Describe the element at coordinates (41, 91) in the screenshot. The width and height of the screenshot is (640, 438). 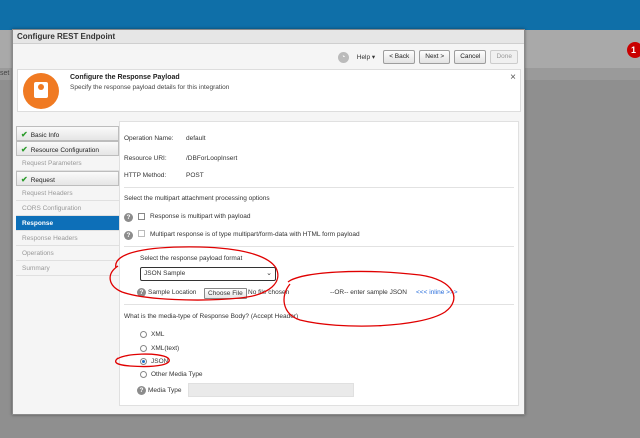
I see `response-payload-icon` at that location.